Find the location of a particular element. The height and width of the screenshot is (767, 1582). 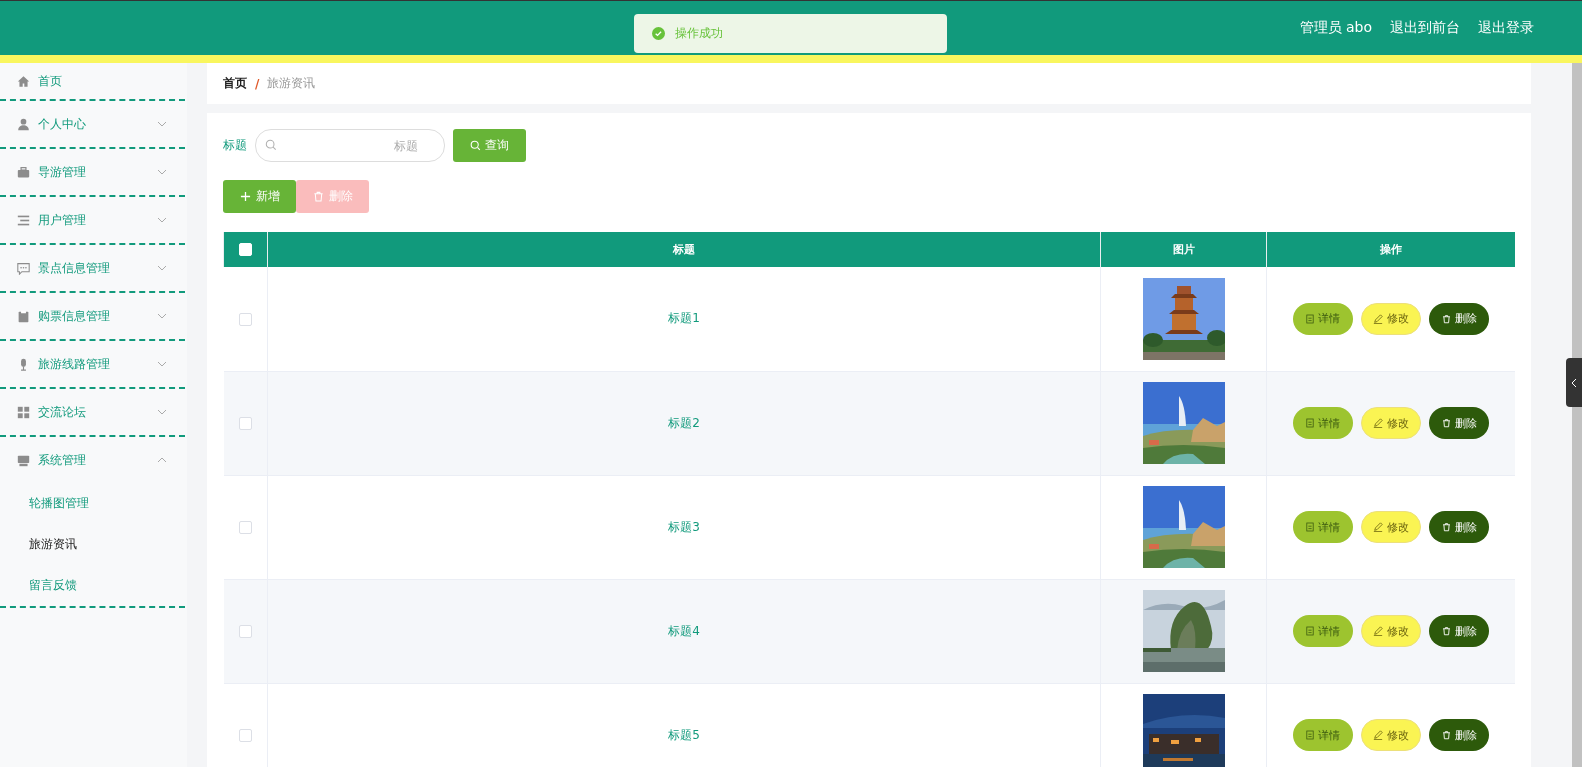

monitor-icon is located at coordinates (23, 460).